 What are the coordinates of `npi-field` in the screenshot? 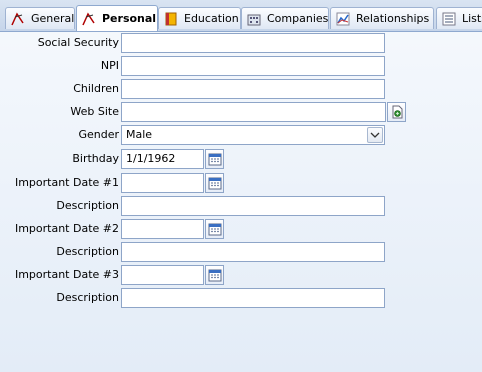 It's located at (253, 66).